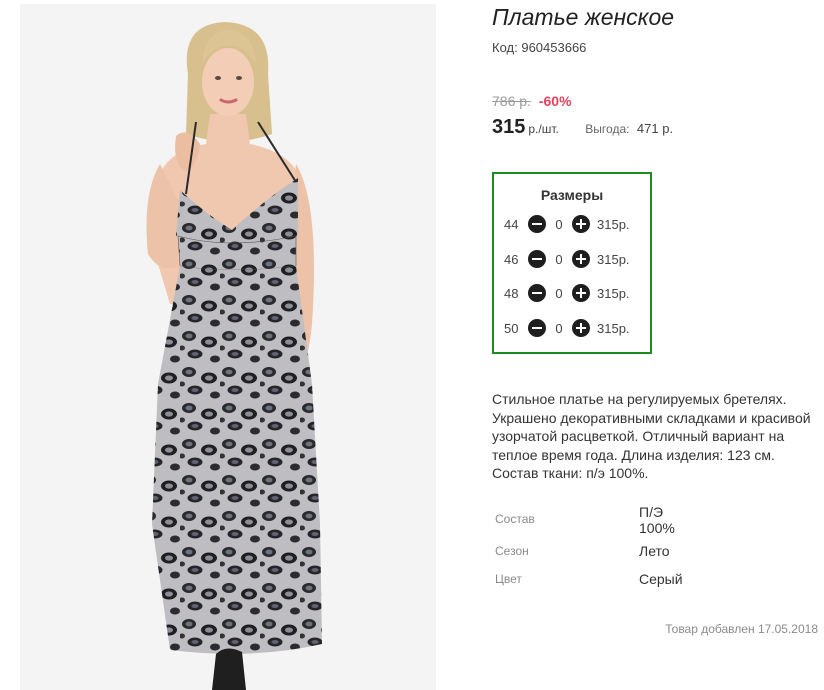  Describe the element at coordinates (655, 128) in the screenshot. I see `savings-value: 471 р.` at that location.